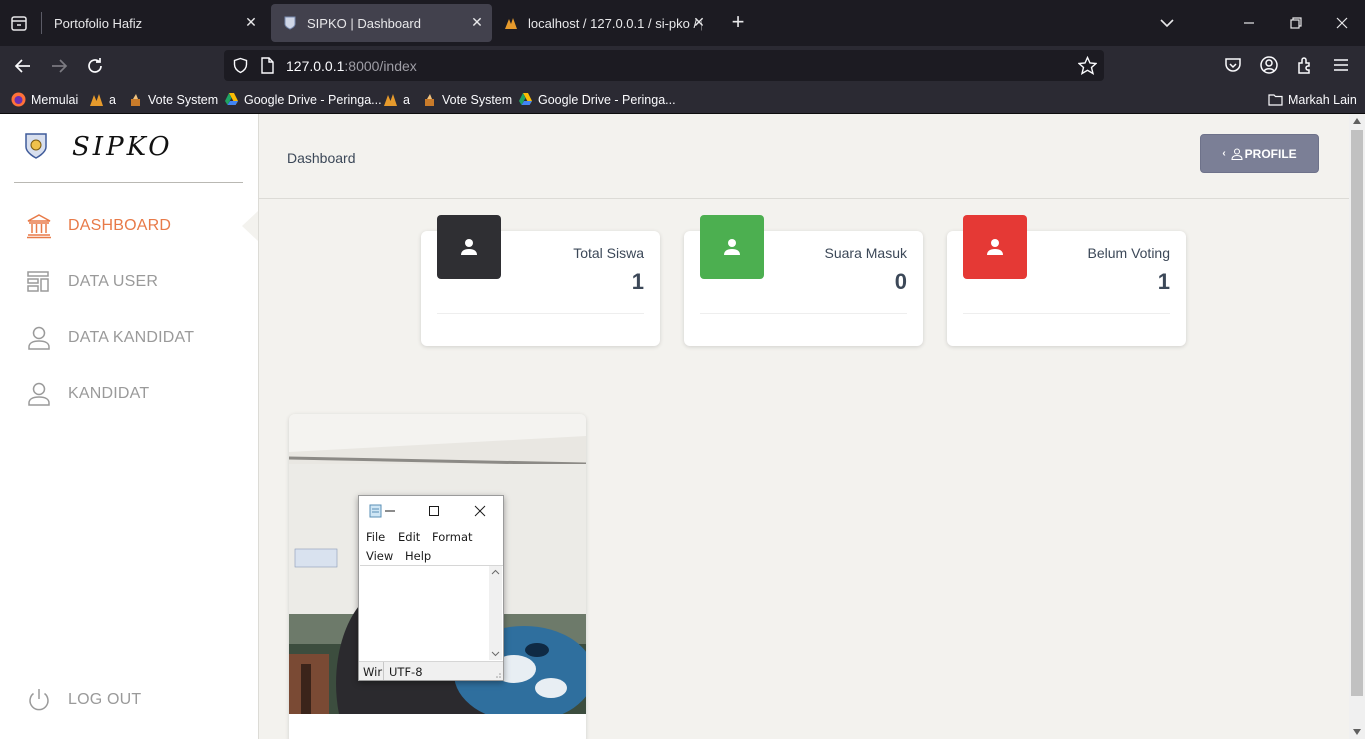 This screenshot has width=1365, height=739. I want to click on notepad-menu-format: Format, so click(452, 537).